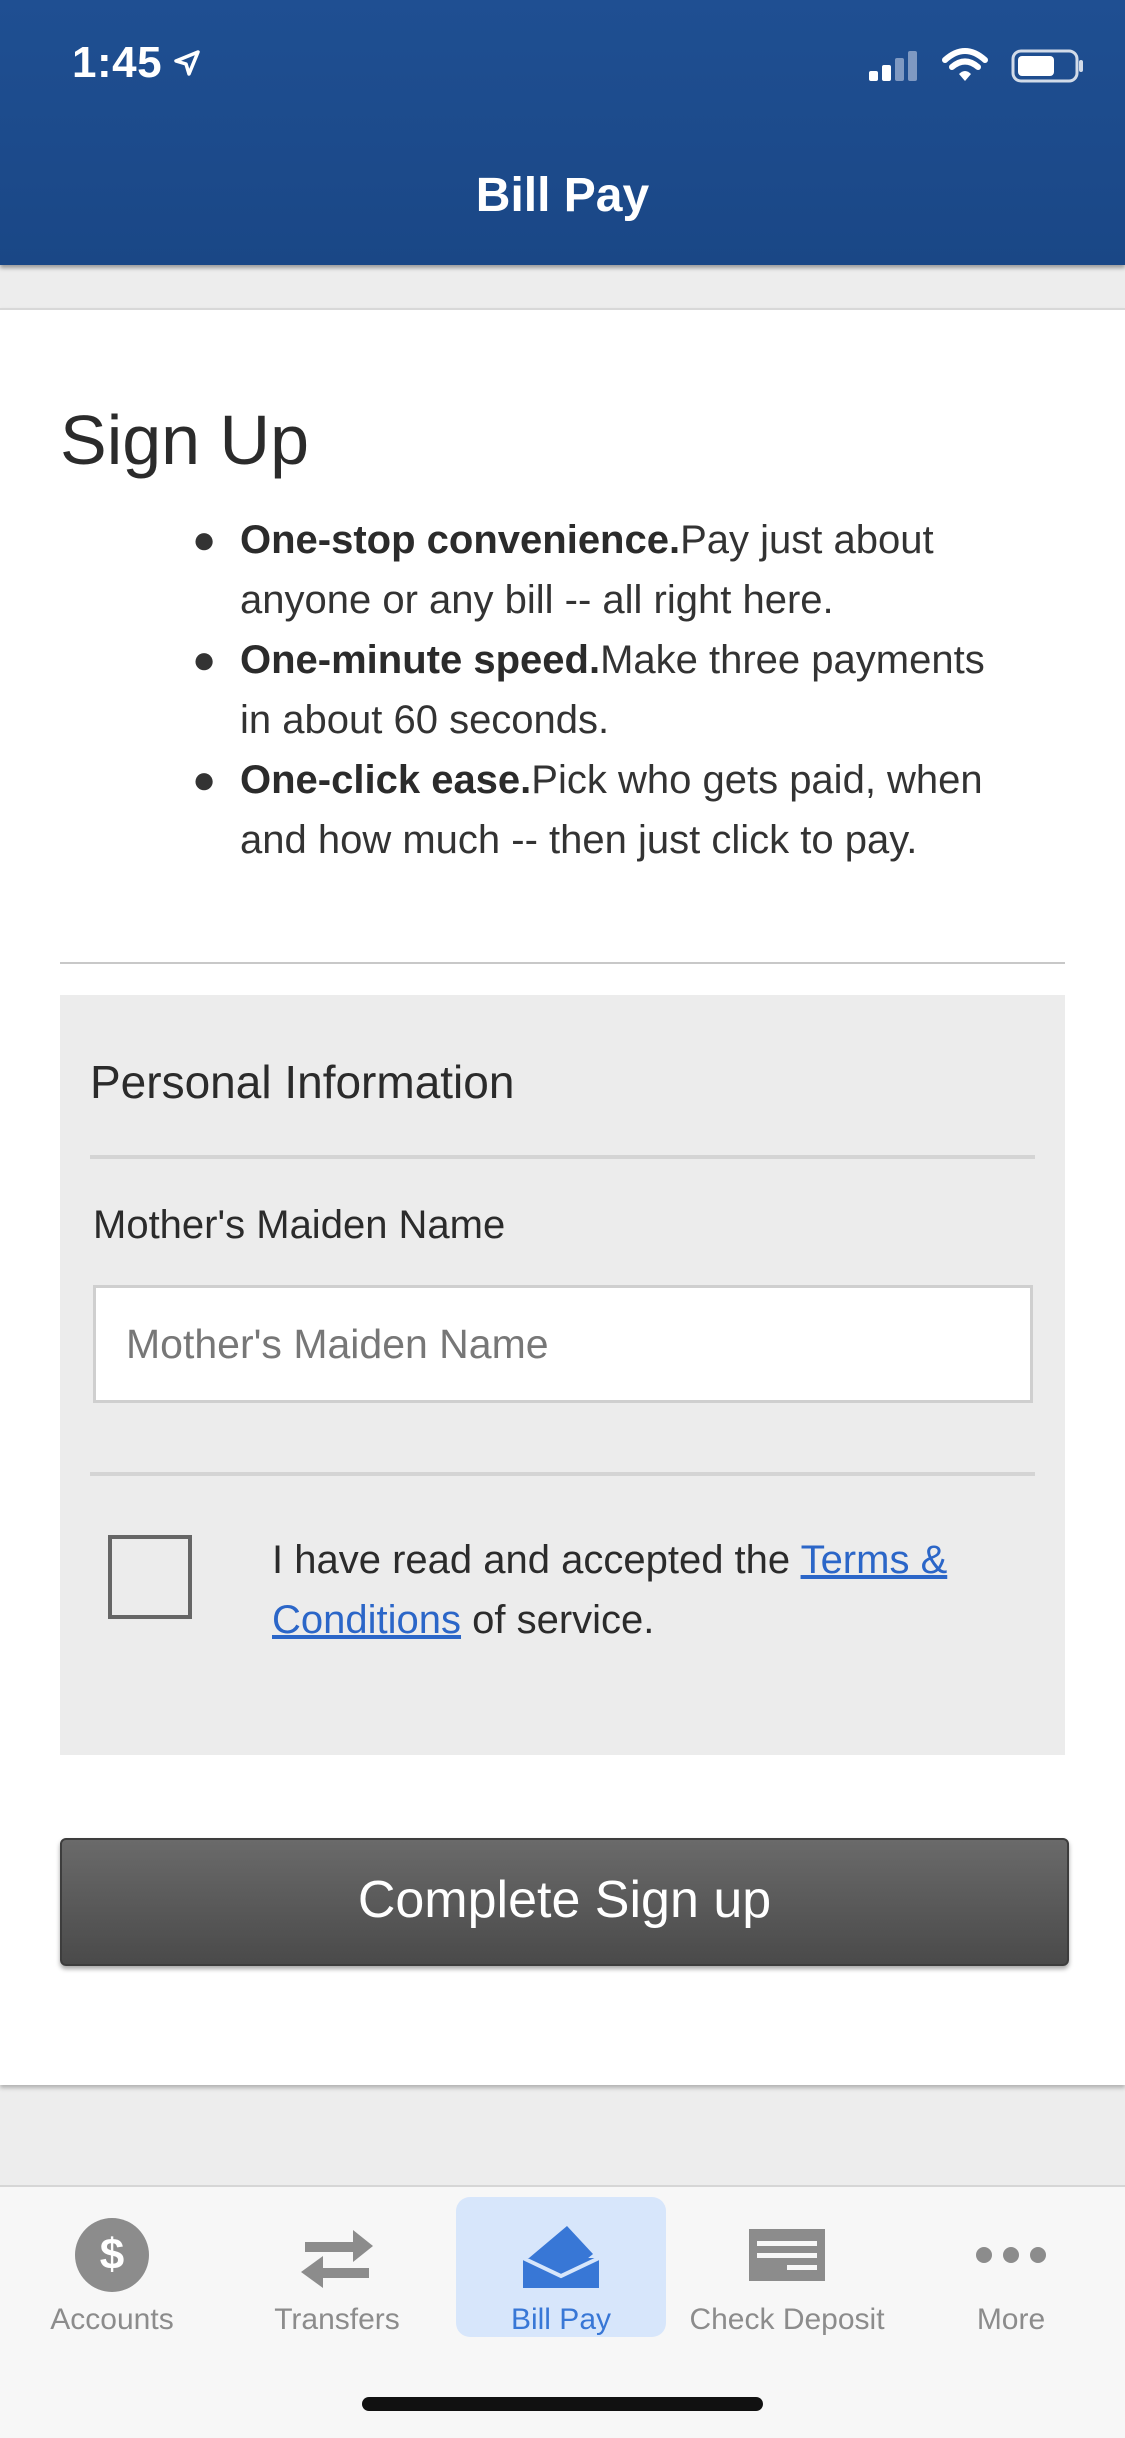  What do you see at coordinates (562, 963) in the screenshot?
I see `section-divider` at bounding box center [562, 963].